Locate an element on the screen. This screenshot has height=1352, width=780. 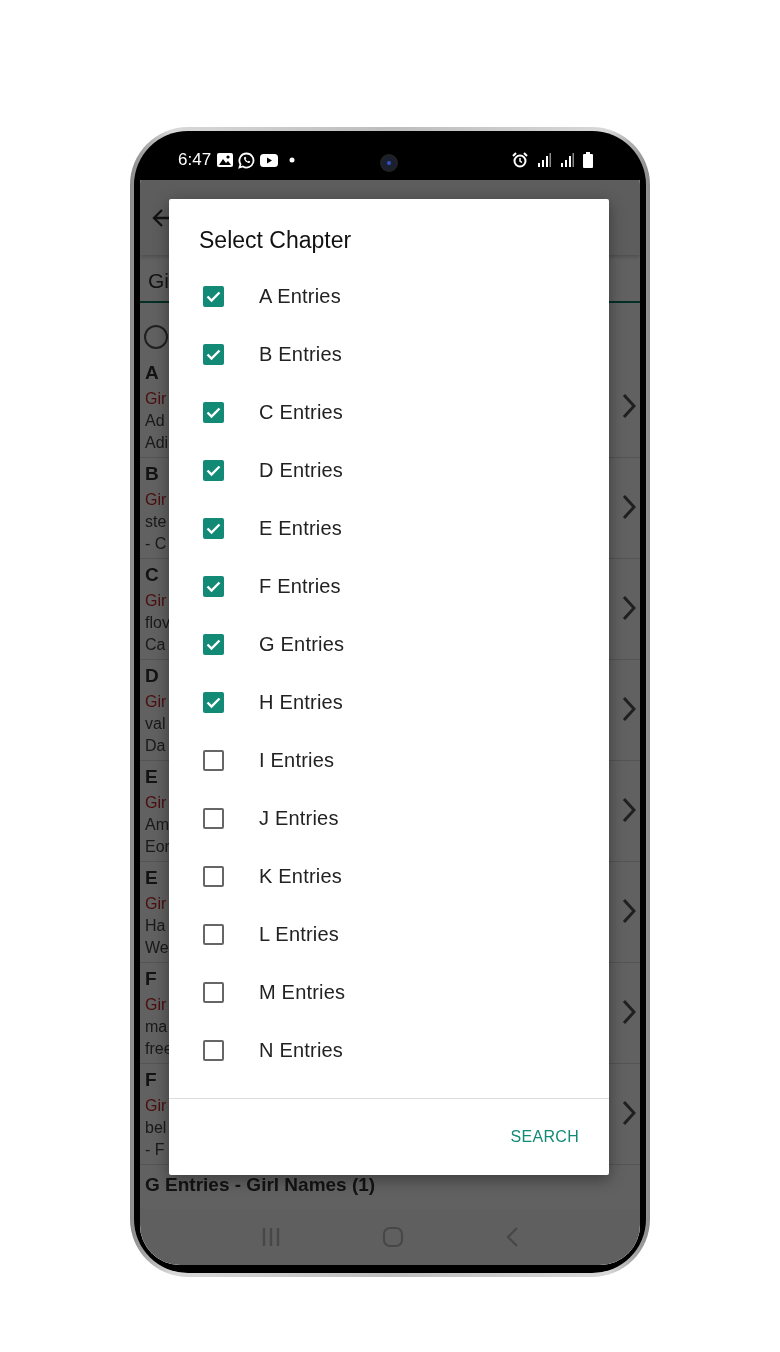
camera-icon is located at coordinates (389, 163).